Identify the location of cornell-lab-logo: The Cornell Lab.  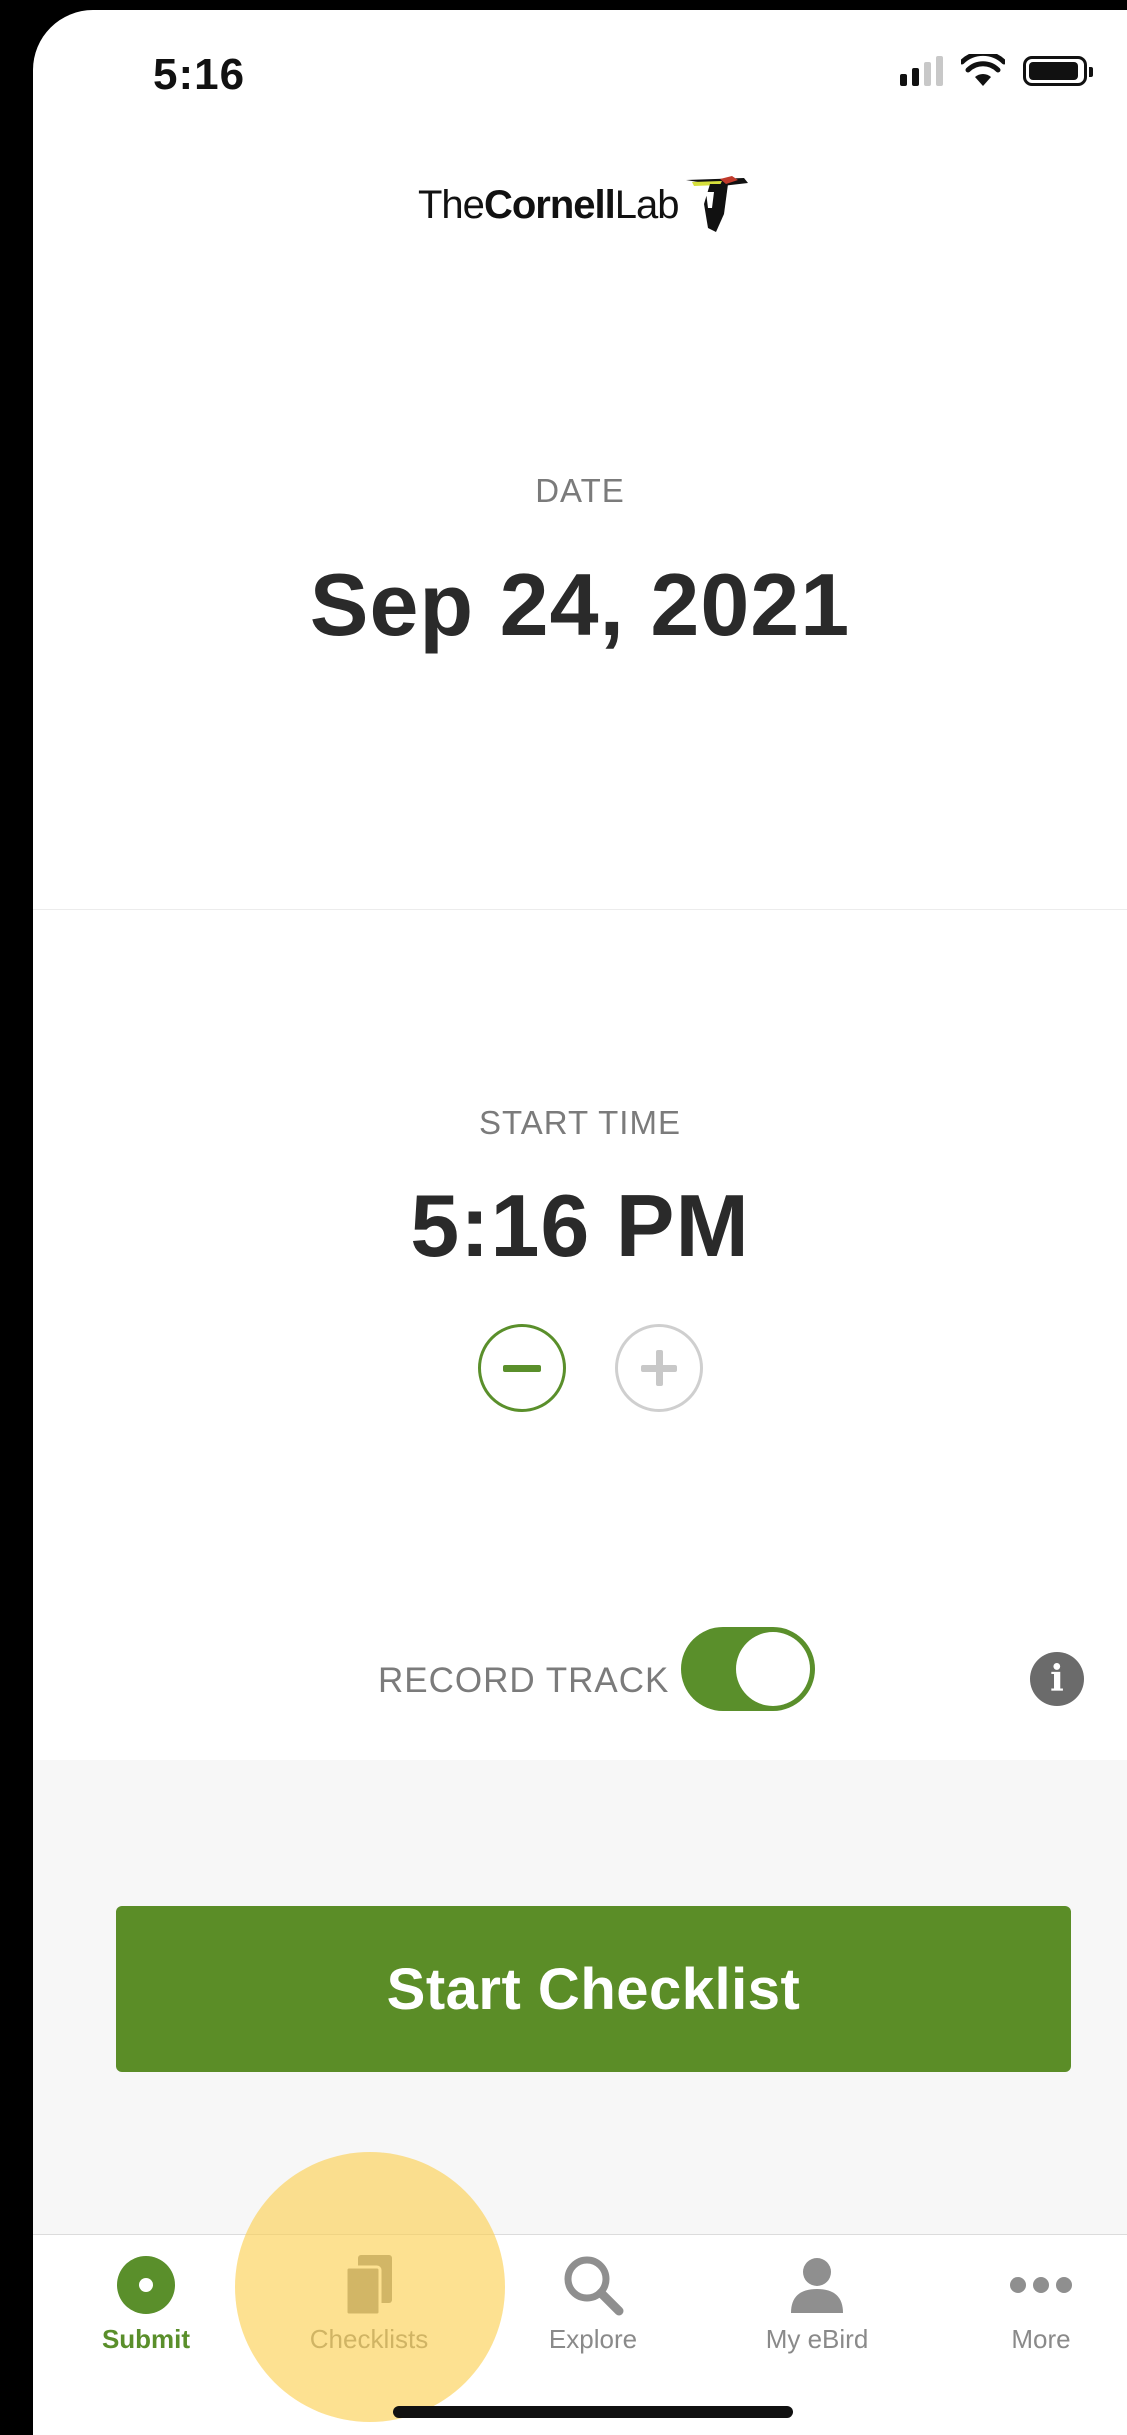
(585, 205).